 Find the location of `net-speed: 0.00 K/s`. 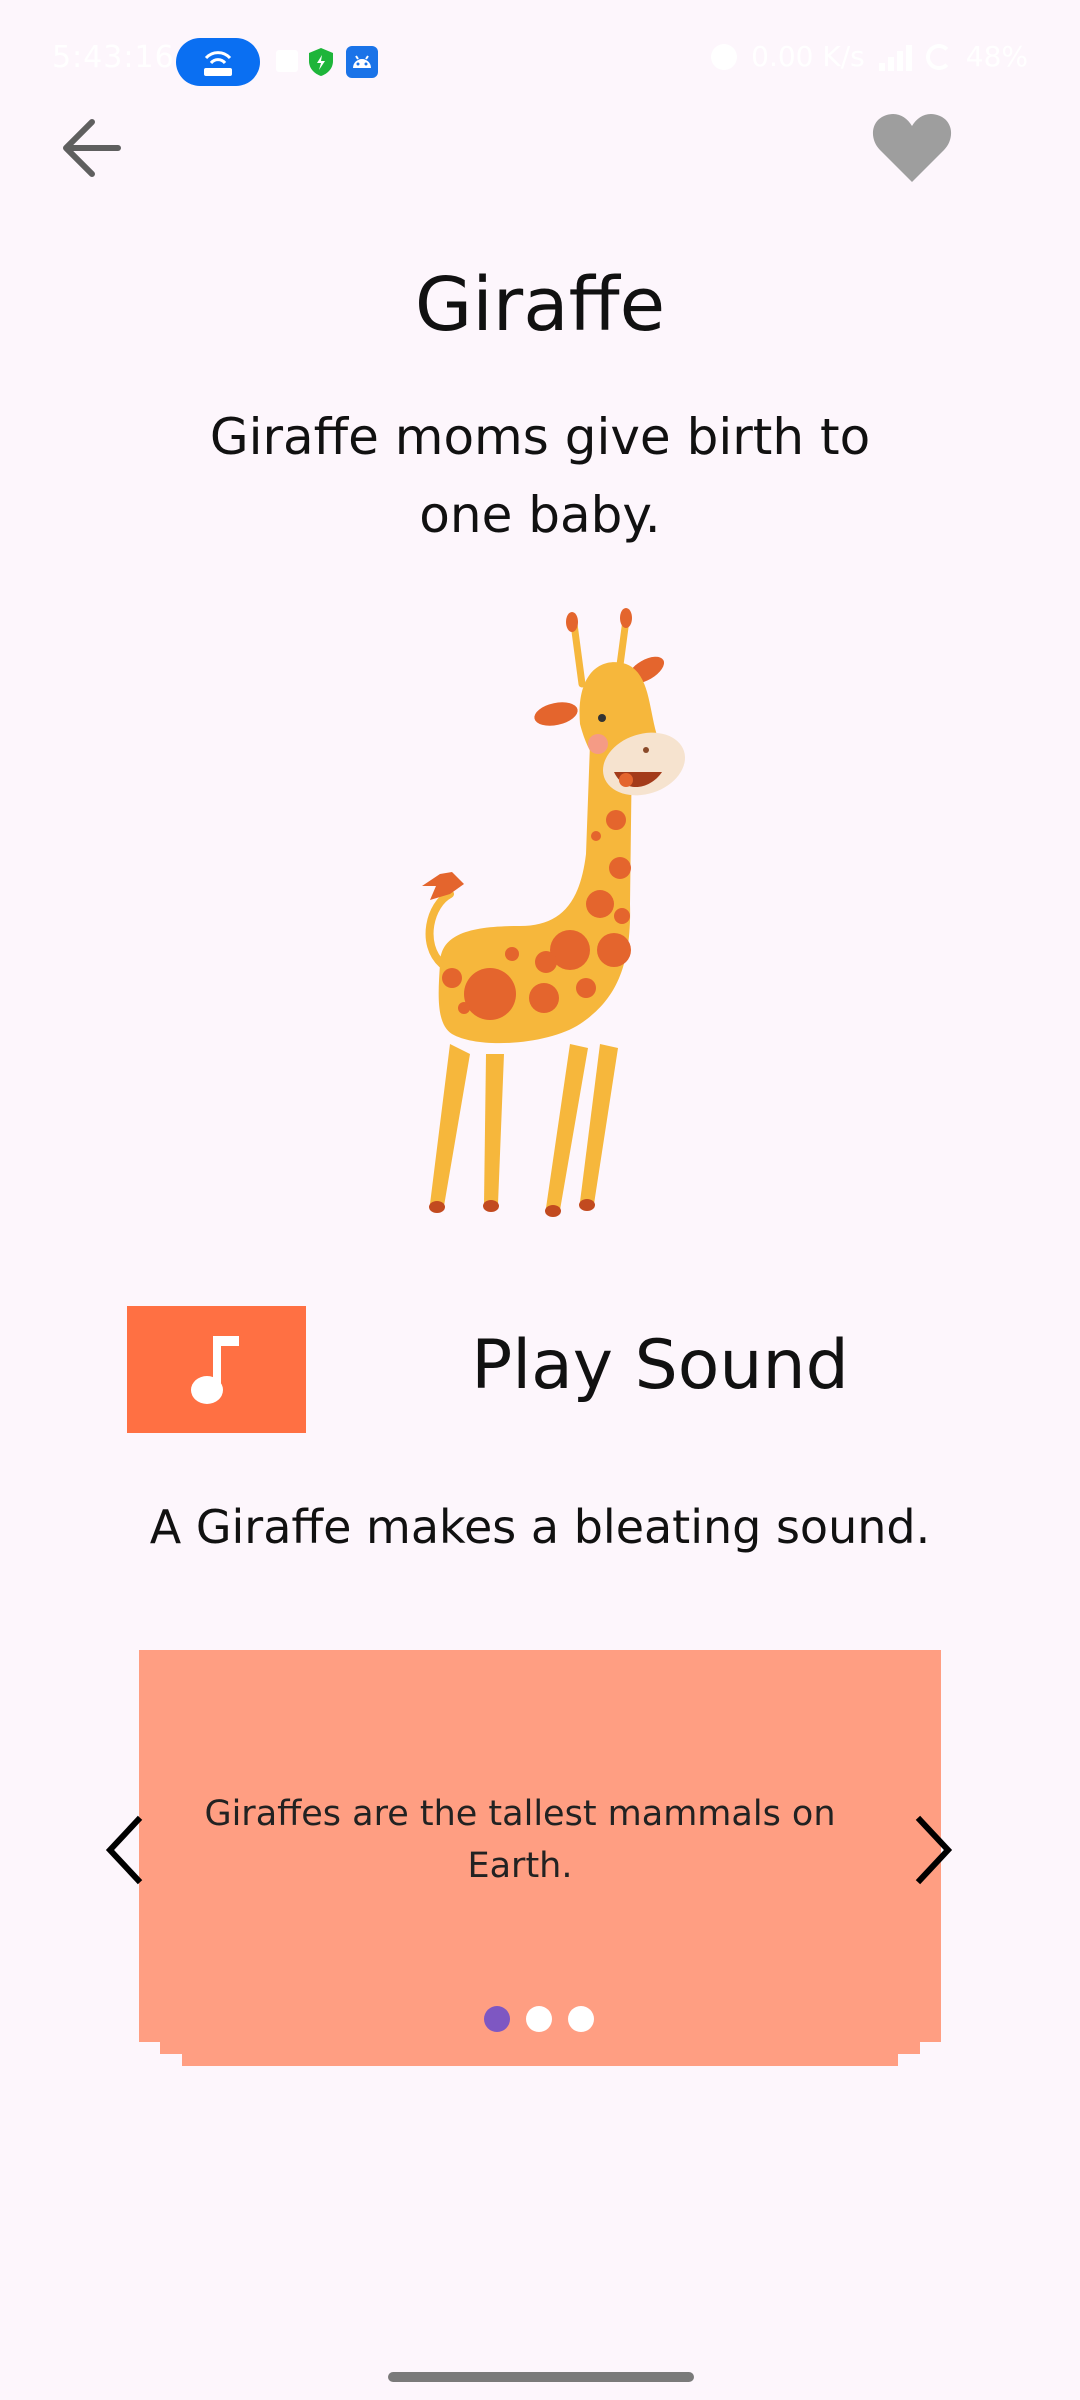

net-speed: 0.00 K/s is located at coordinates (808, 56).